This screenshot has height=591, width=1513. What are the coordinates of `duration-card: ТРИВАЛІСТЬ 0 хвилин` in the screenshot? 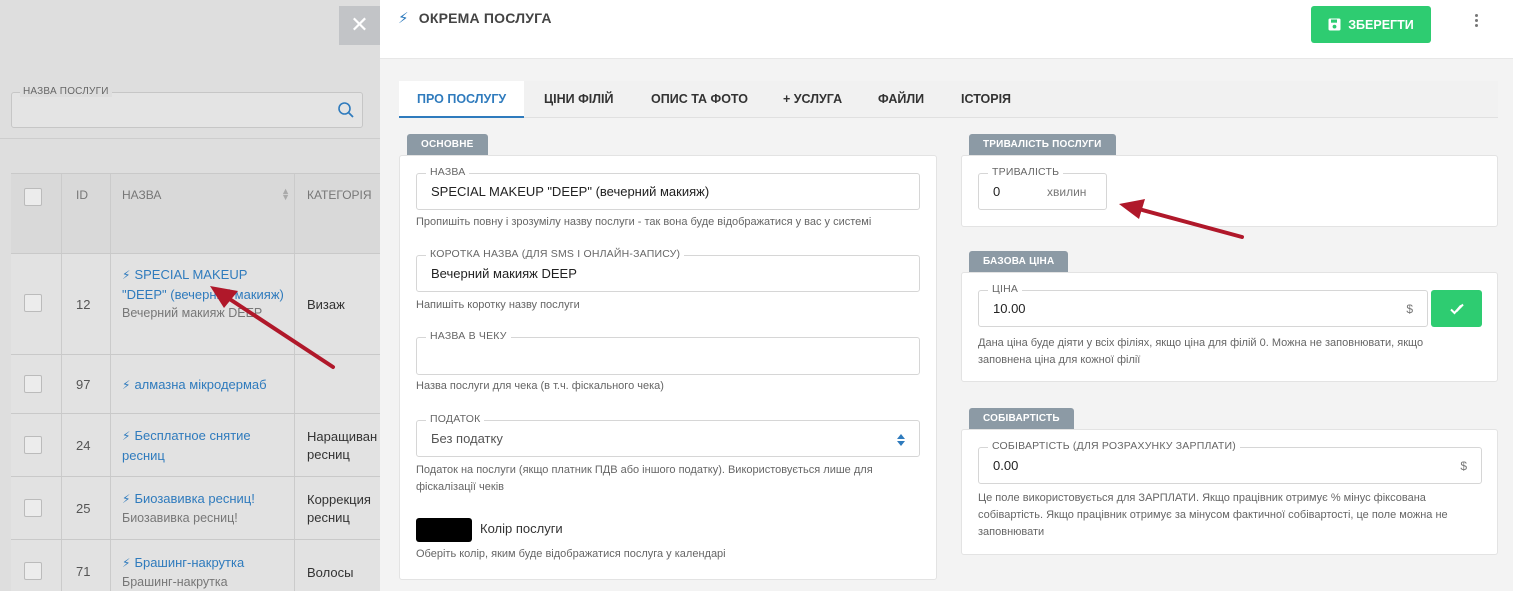 It's located at (1229, 191).